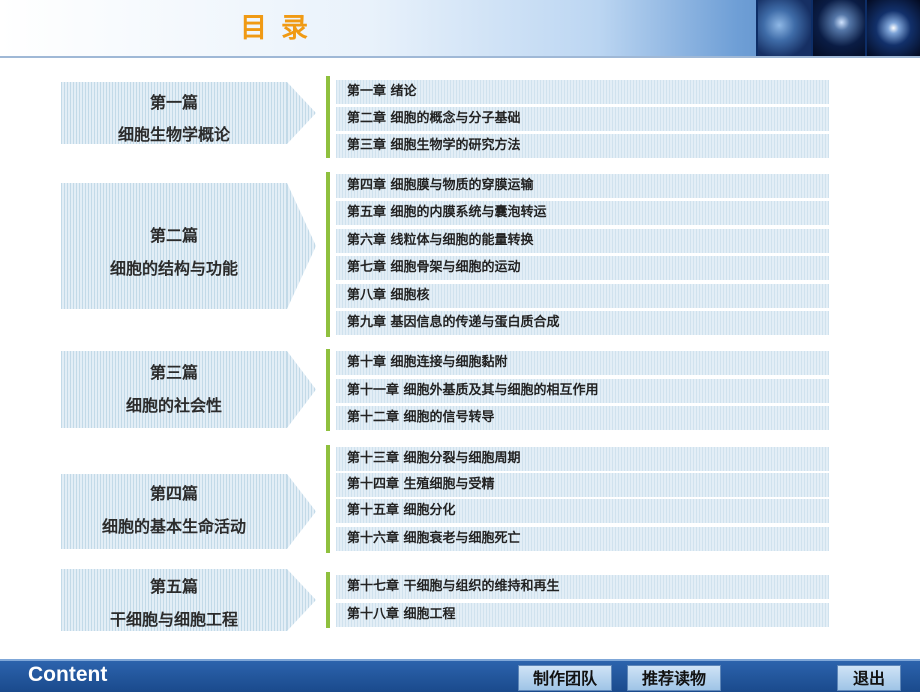 Image resolution: width=920 pixels, height=692 pixels. I want to click on header-banner: 目录, so click(460, 29).